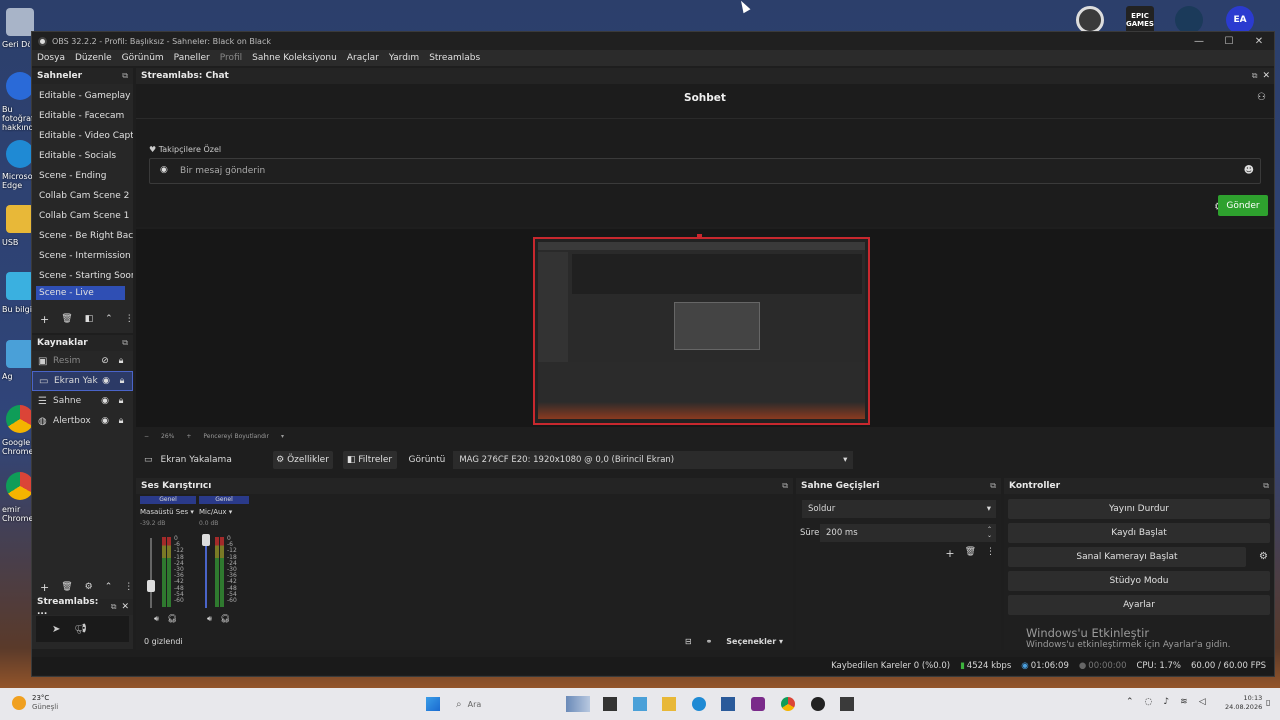  I want to click on recycle-bin-icon, so click(20, 22).